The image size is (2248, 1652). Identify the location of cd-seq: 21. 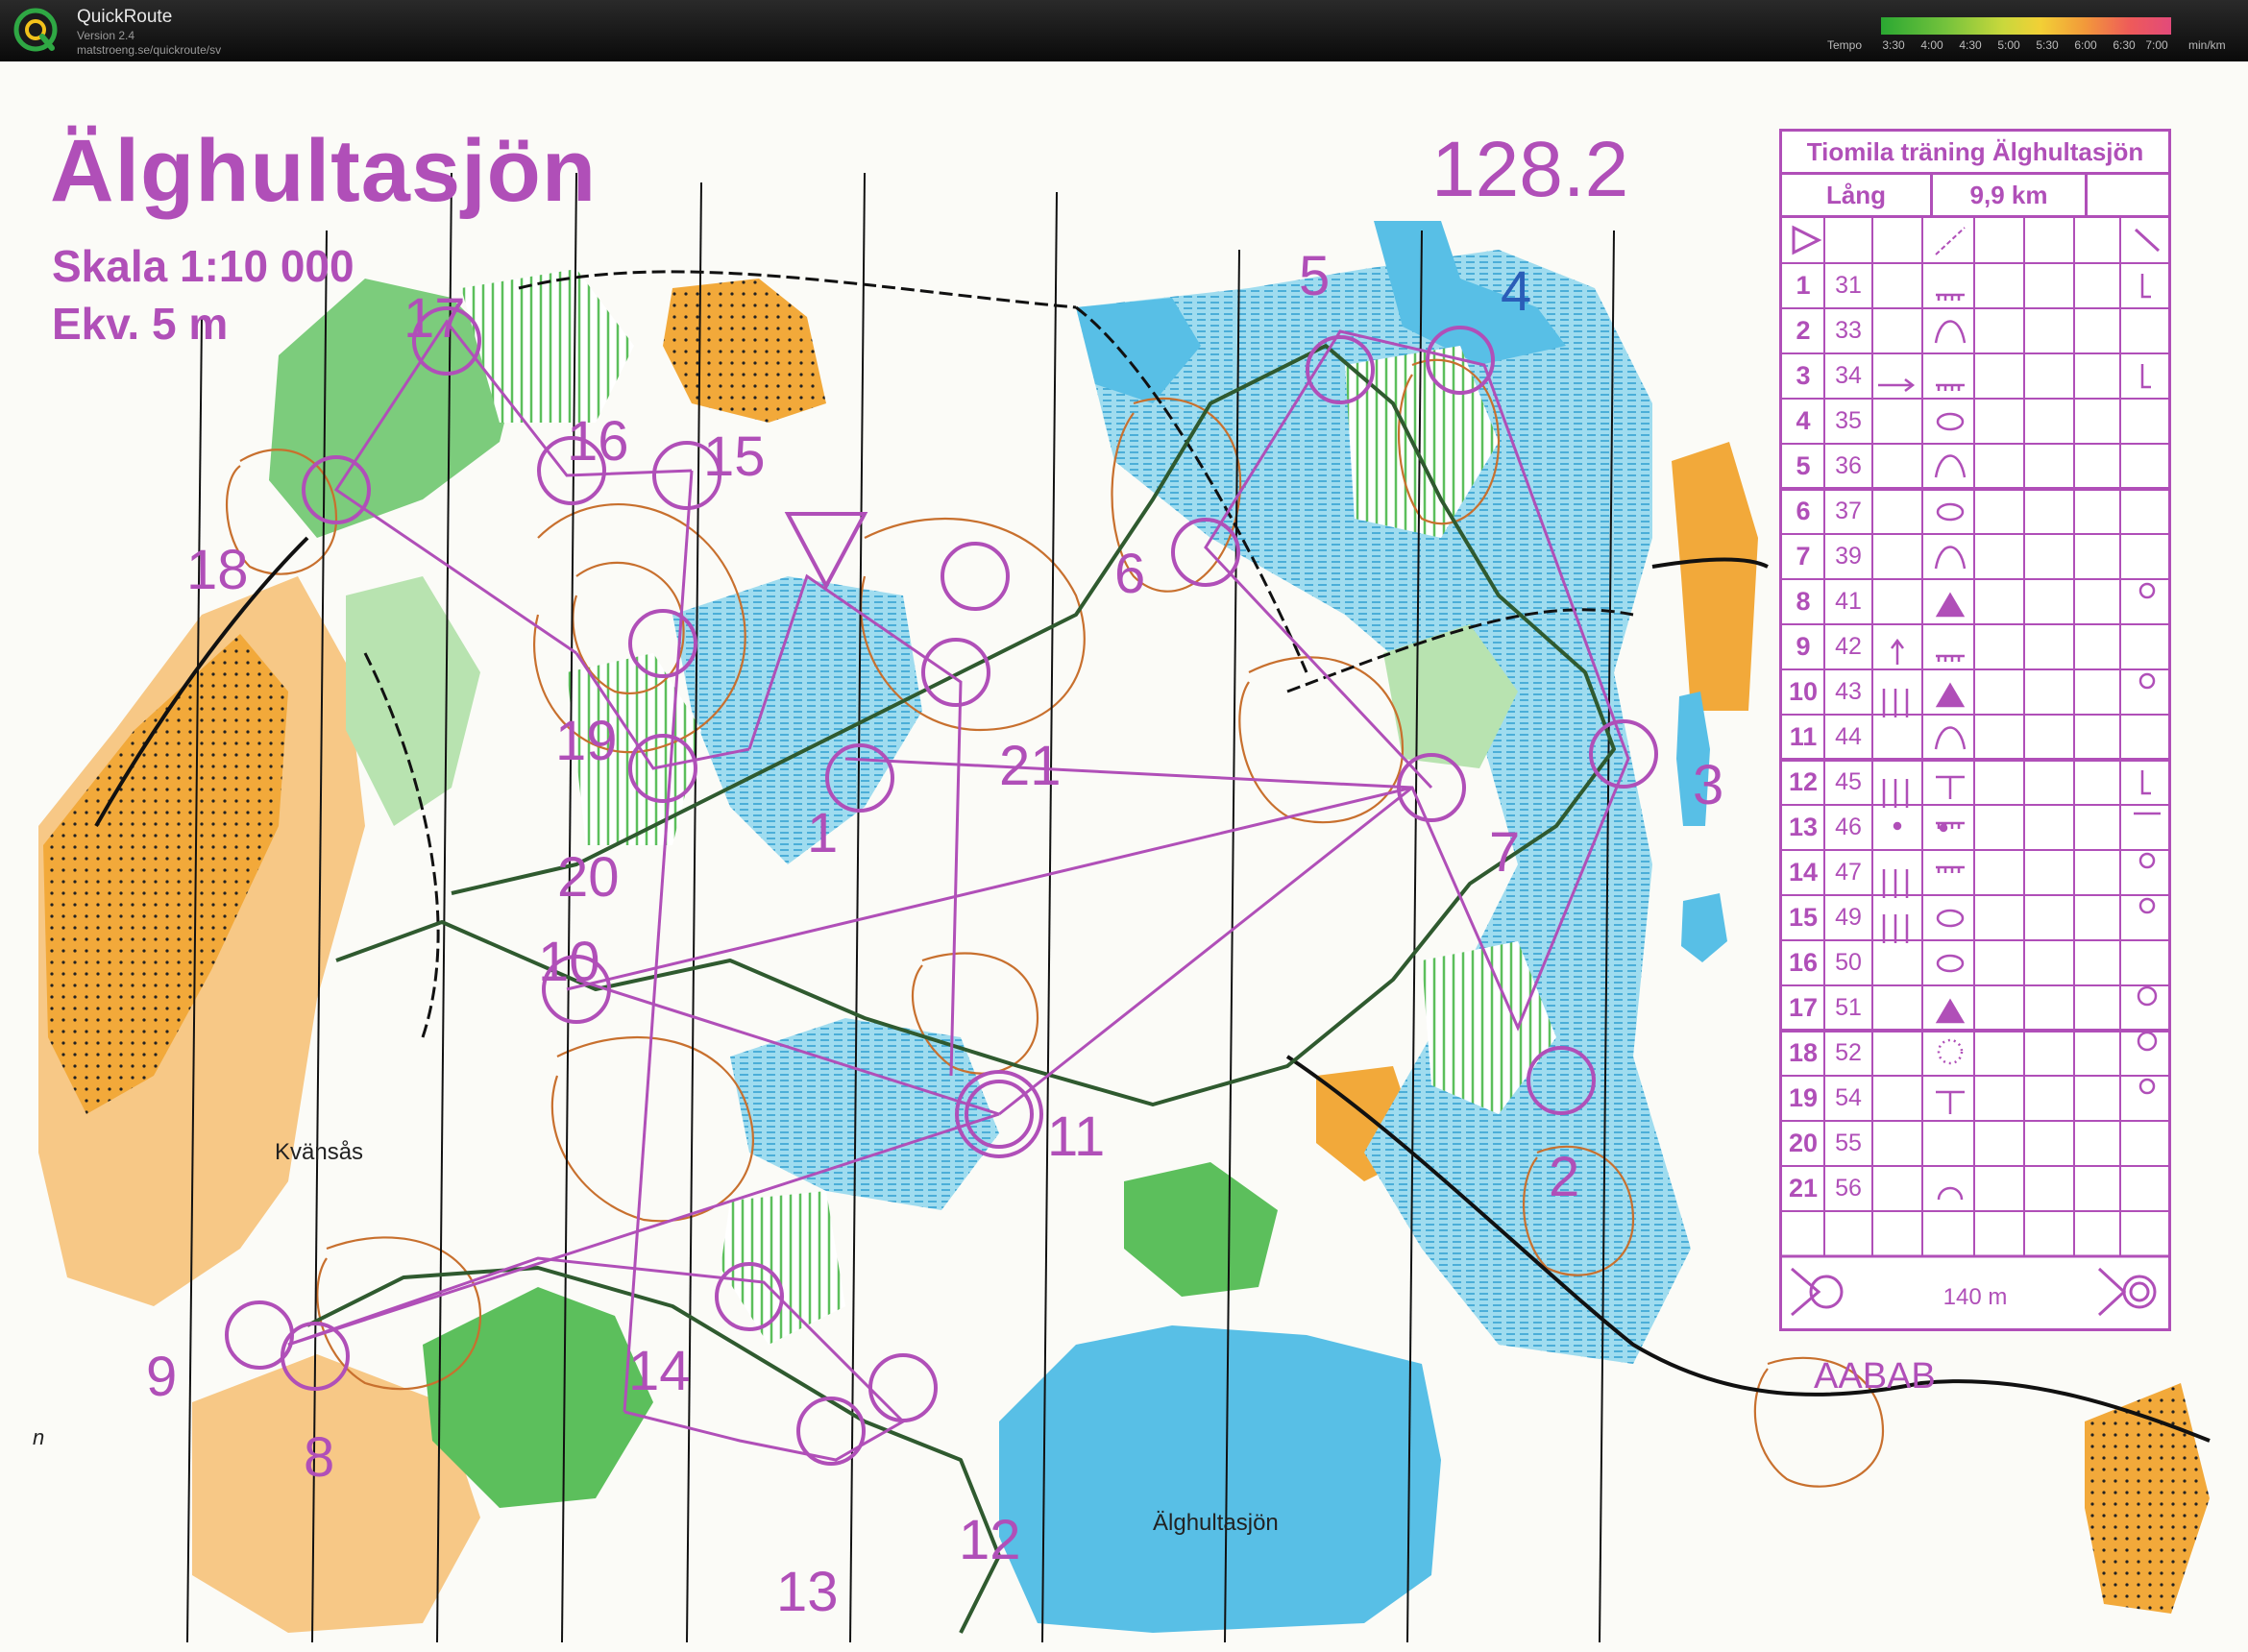
(1804, 1188).